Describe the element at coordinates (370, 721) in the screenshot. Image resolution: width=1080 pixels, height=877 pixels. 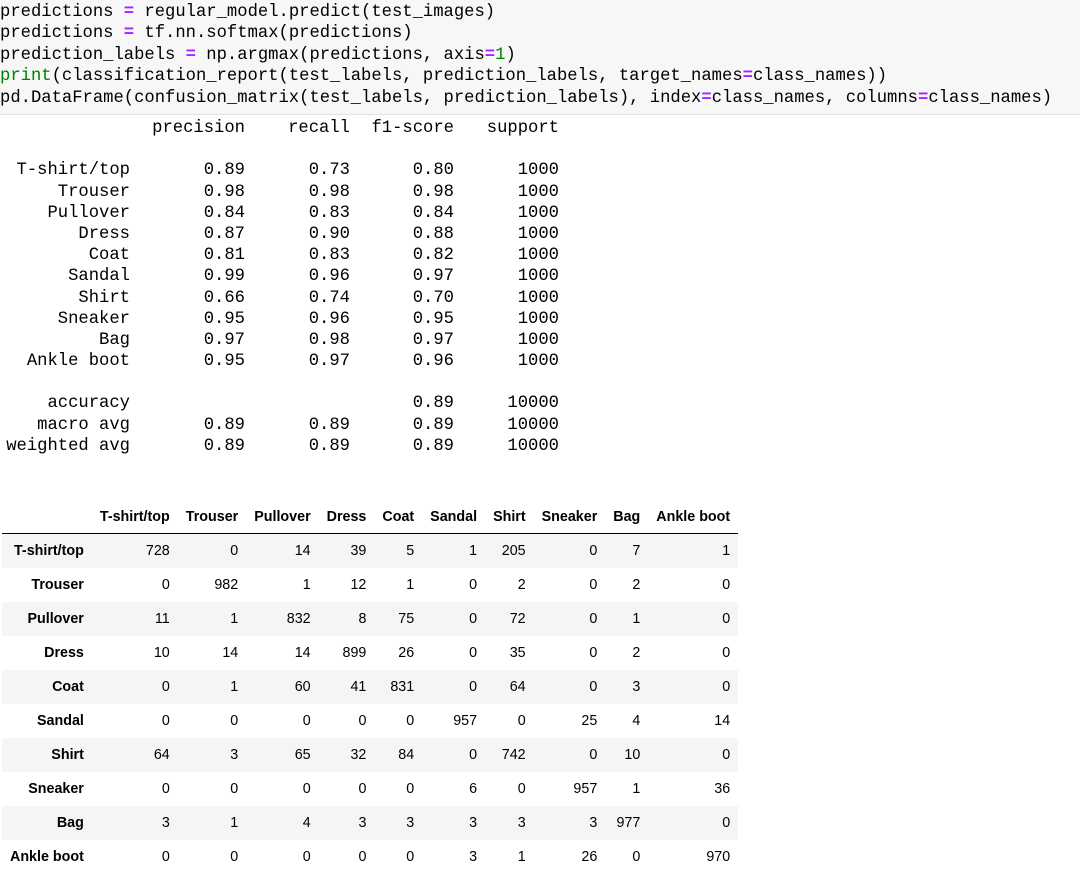
I see `table-row: Sandal 0 0 0 0 0 957 0 25 4 14` at that location.